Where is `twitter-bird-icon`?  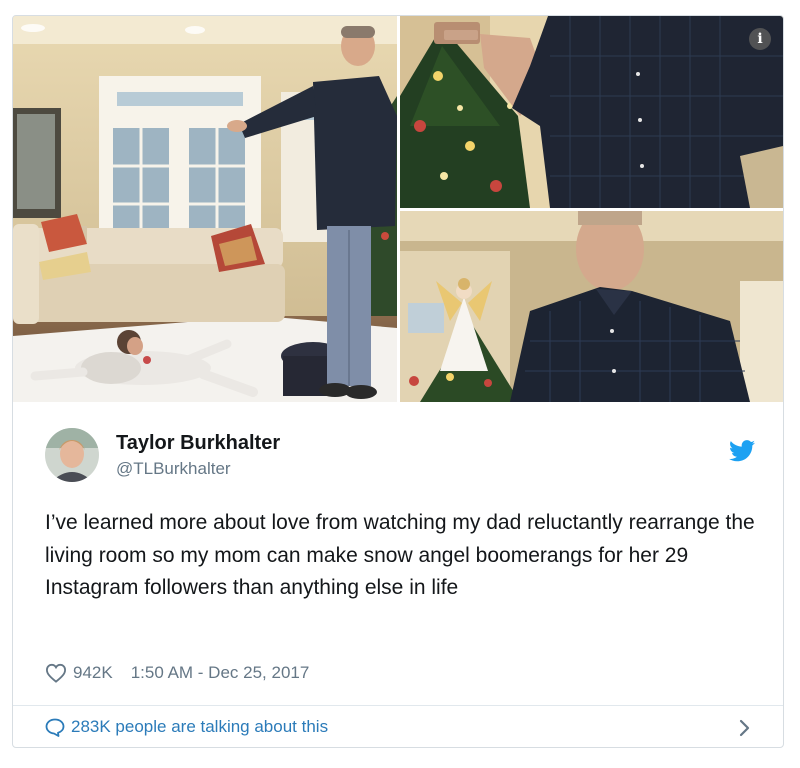 twitter-bird-icon is located at coordinates (742, 451).